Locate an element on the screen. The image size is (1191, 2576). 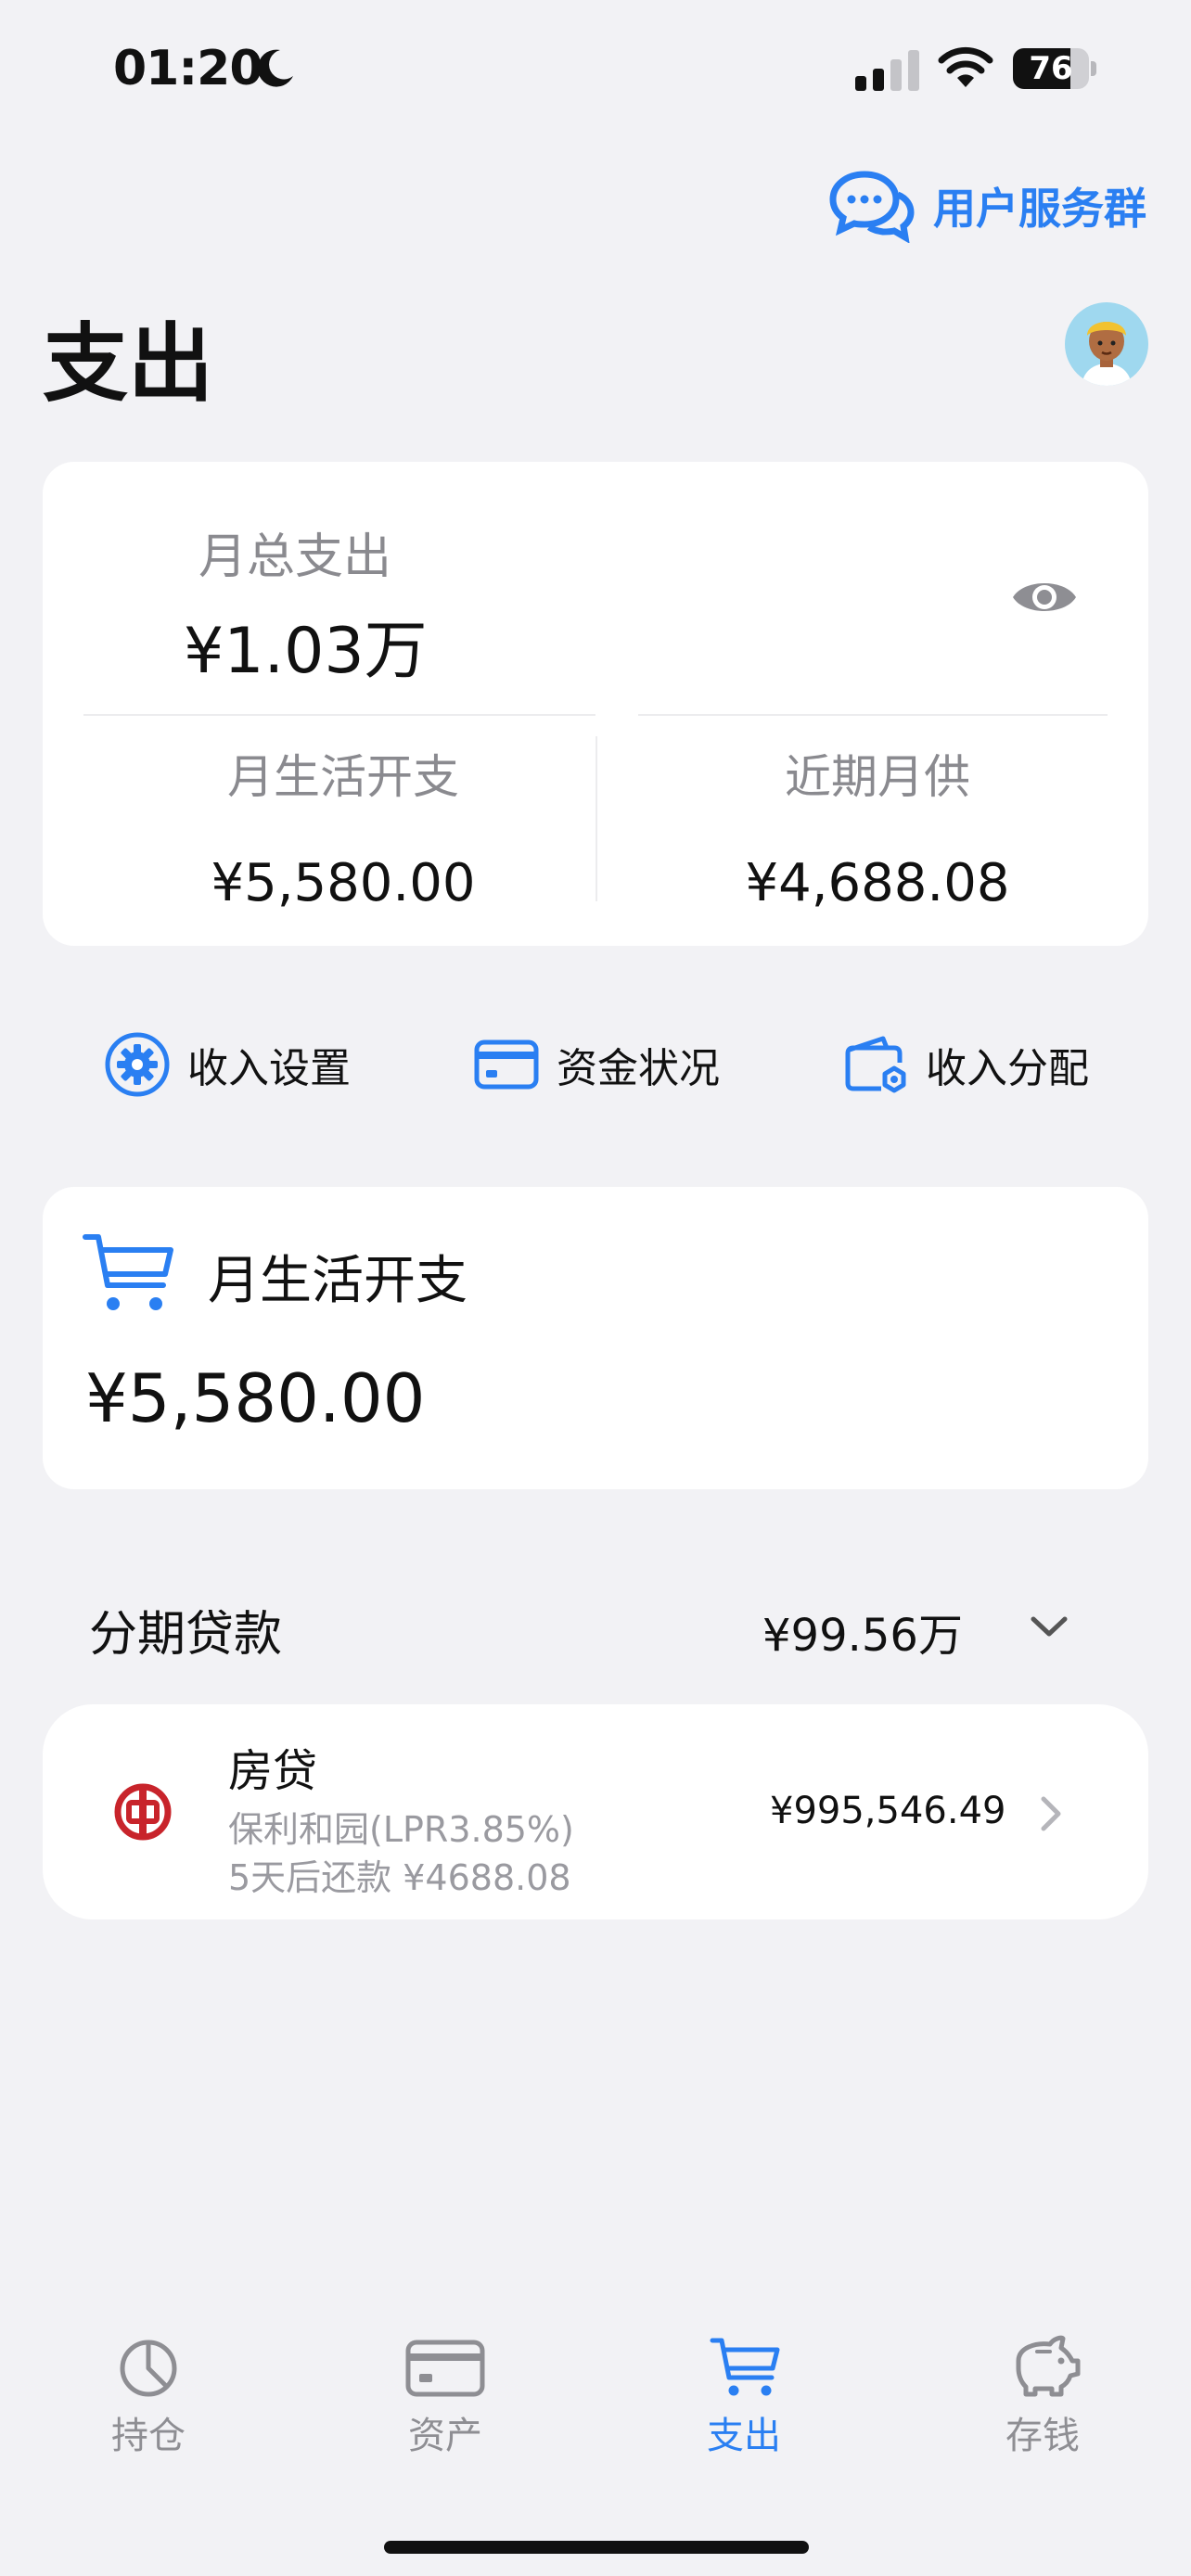
page-title: 支出 is located at coordinates (128, 364).